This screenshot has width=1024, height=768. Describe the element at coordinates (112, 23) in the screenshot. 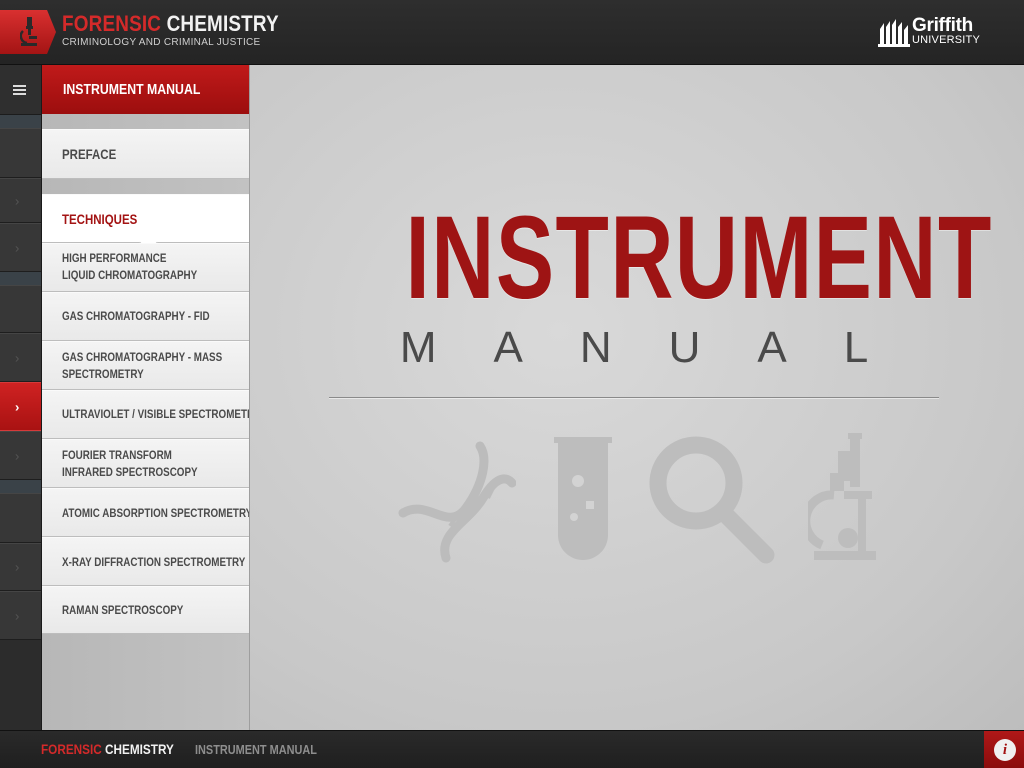

I see `brand-forensic: FORENSIC` at that location.